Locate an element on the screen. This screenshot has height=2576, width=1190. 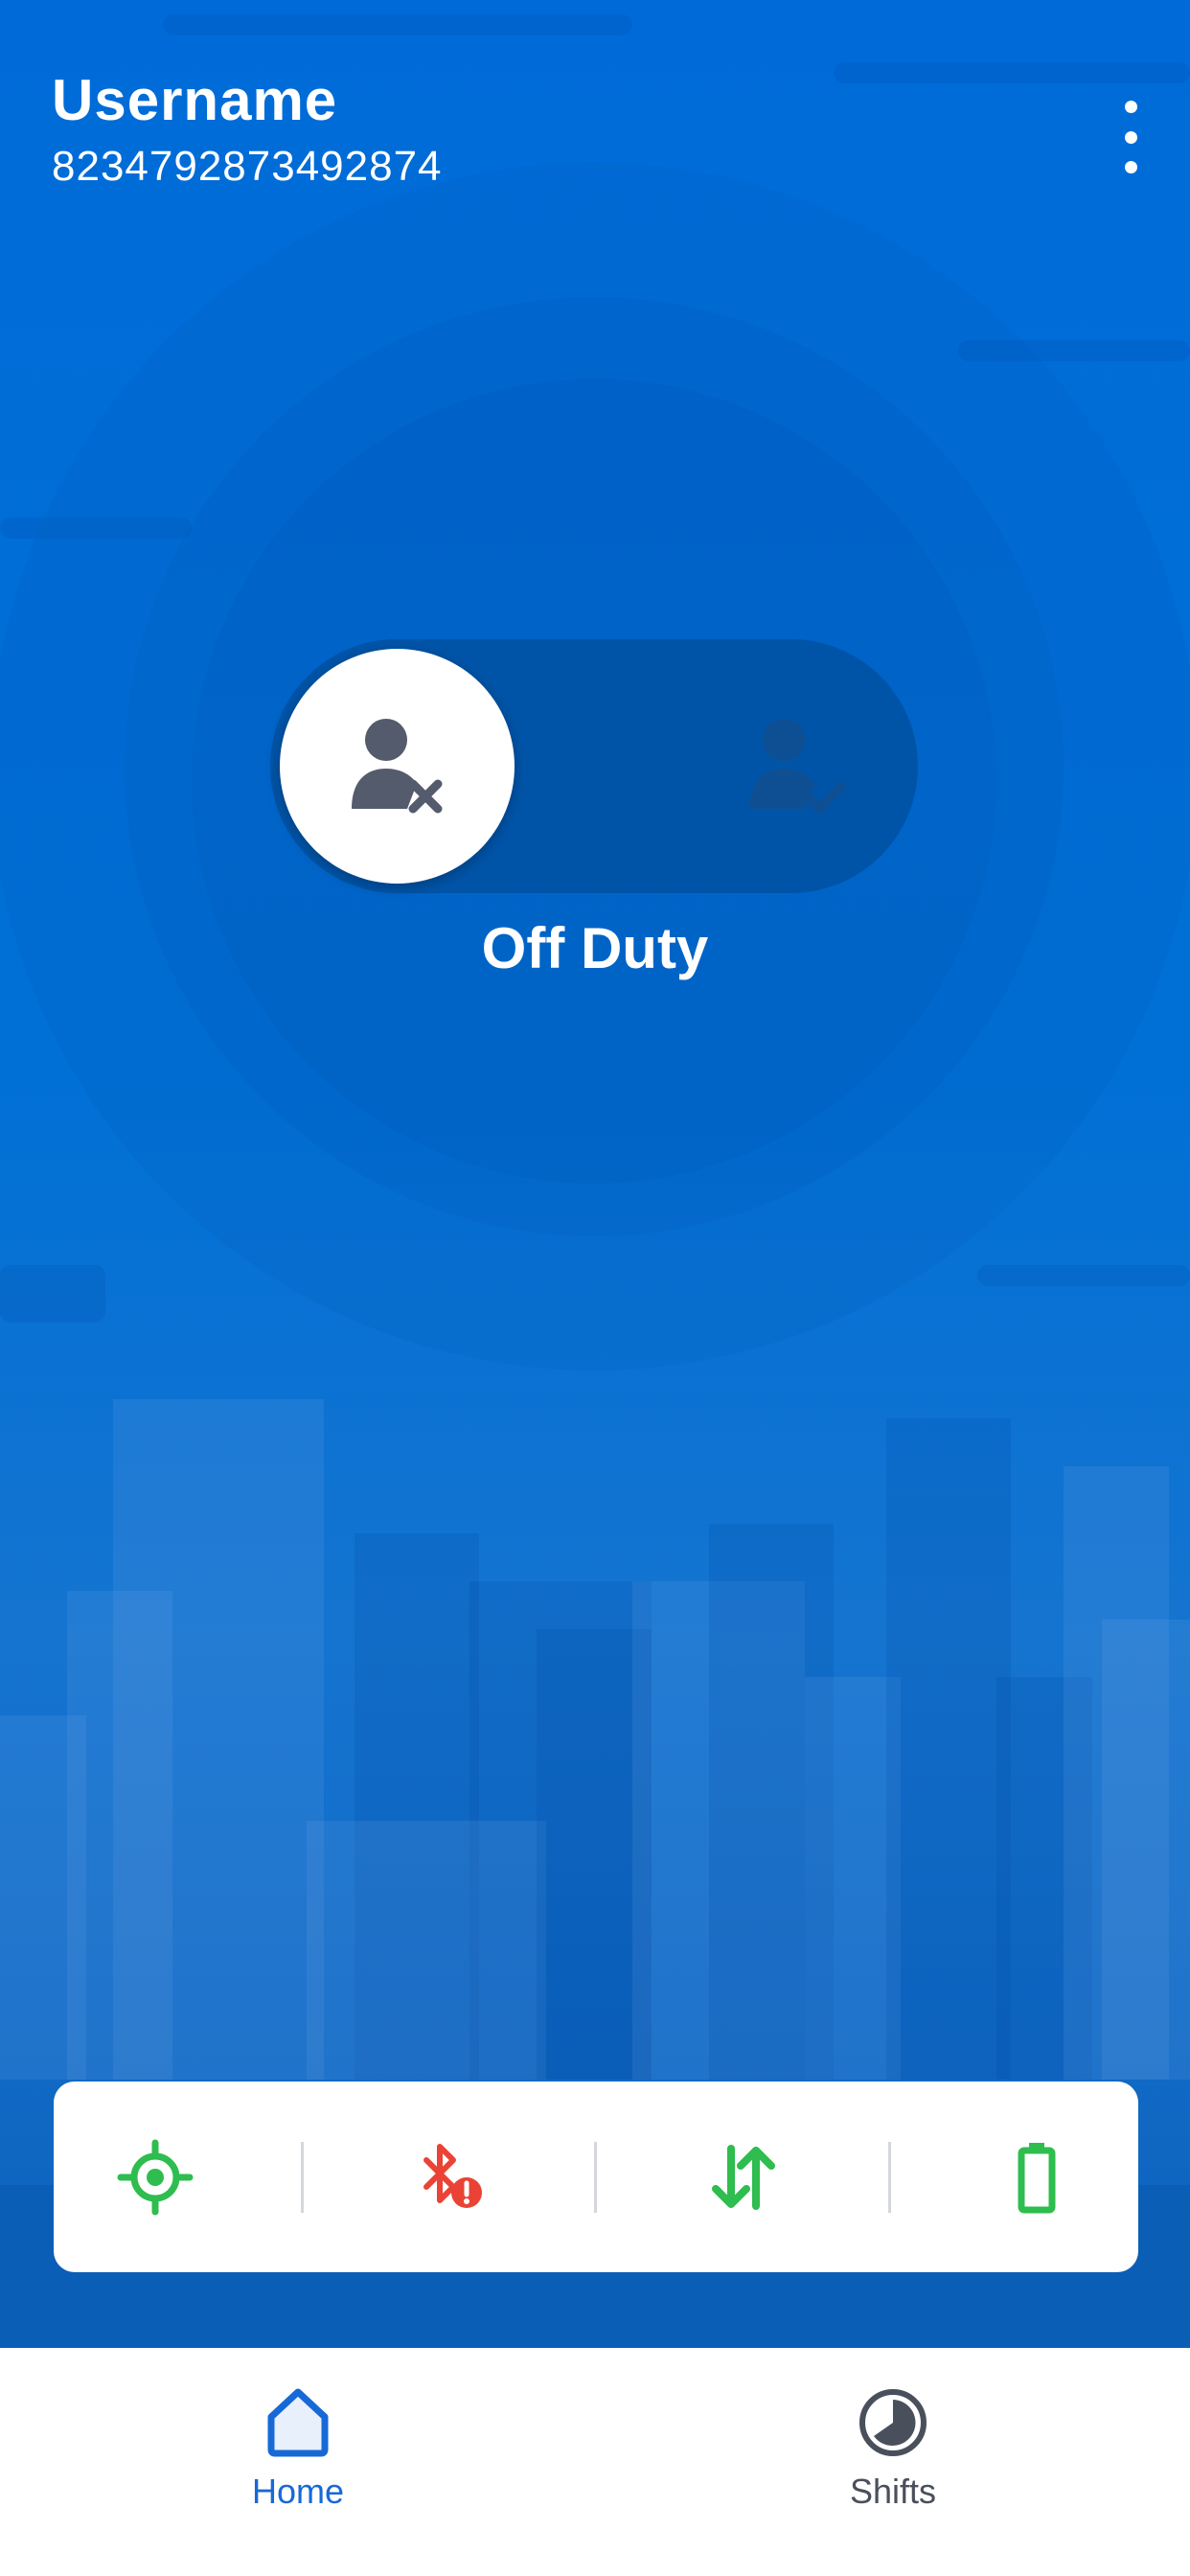
bluetooth-status is located at coordinates (450, 2177).